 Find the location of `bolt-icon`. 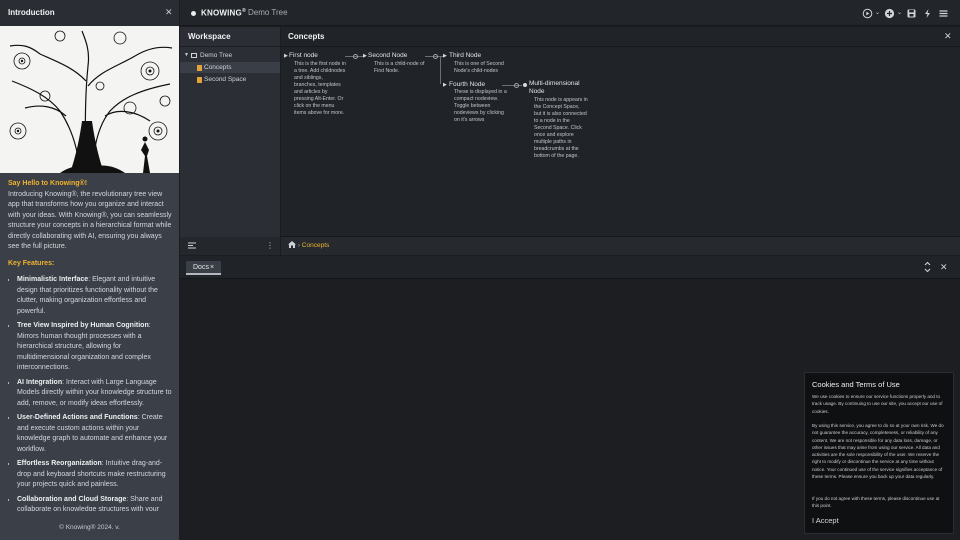

bolt-icon is located at coordinates (927, 13).